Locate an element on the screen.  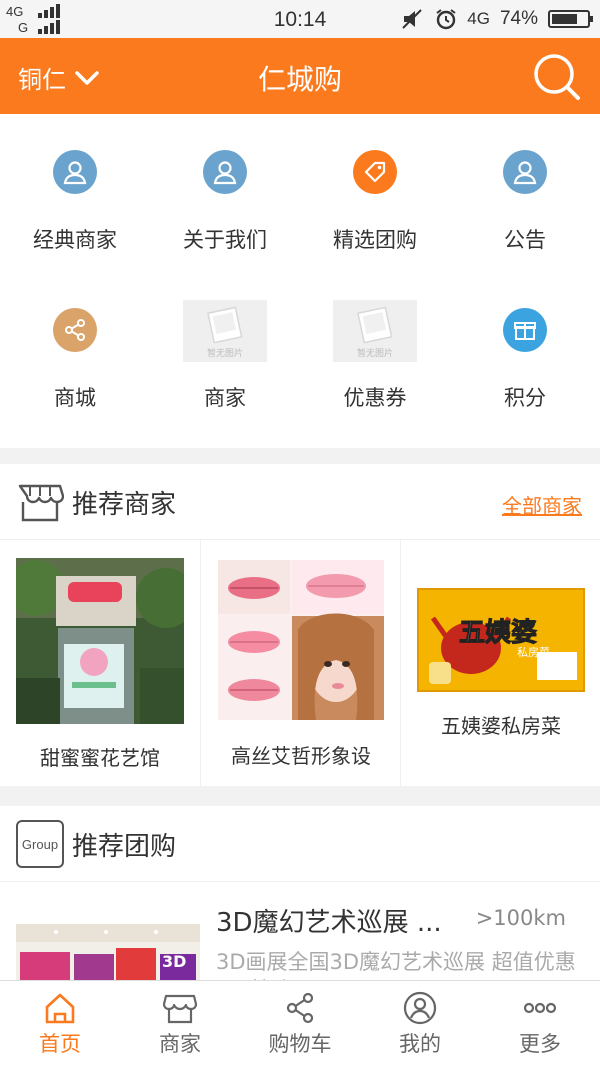
bottom-tab-bar: 首页 商家 购物车 我的 更多 is located at coordinates (300, 1023).